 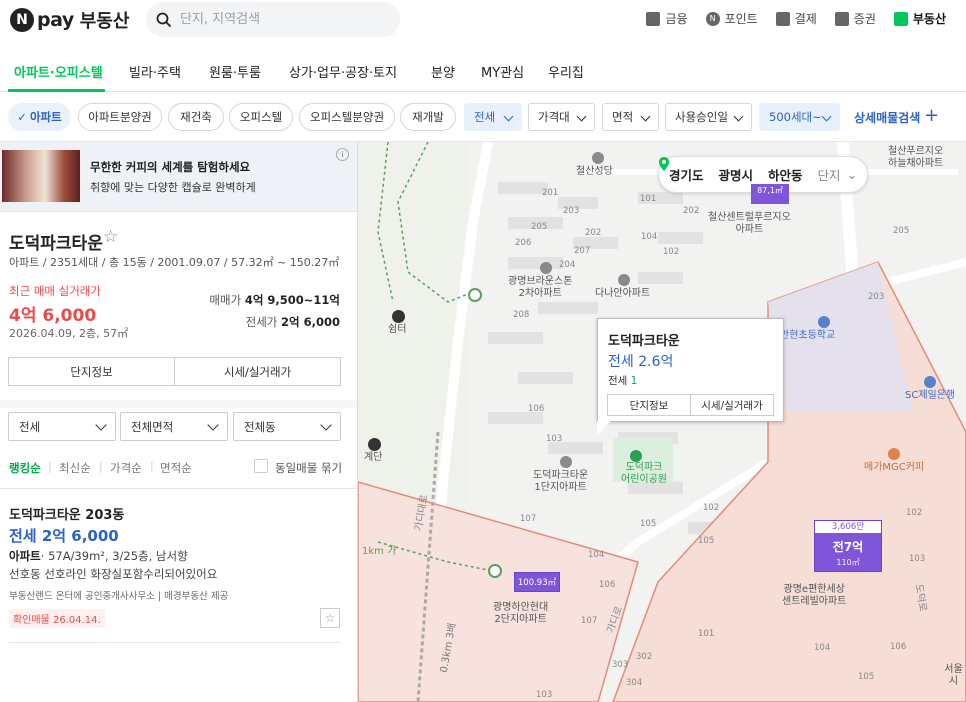 I want to click on ad-banner: 무한한 커피의 세계를 탐험하세요 취향에 맞는 다양한 캡슐로 완벽하게 i, so click(x=178, y=177).